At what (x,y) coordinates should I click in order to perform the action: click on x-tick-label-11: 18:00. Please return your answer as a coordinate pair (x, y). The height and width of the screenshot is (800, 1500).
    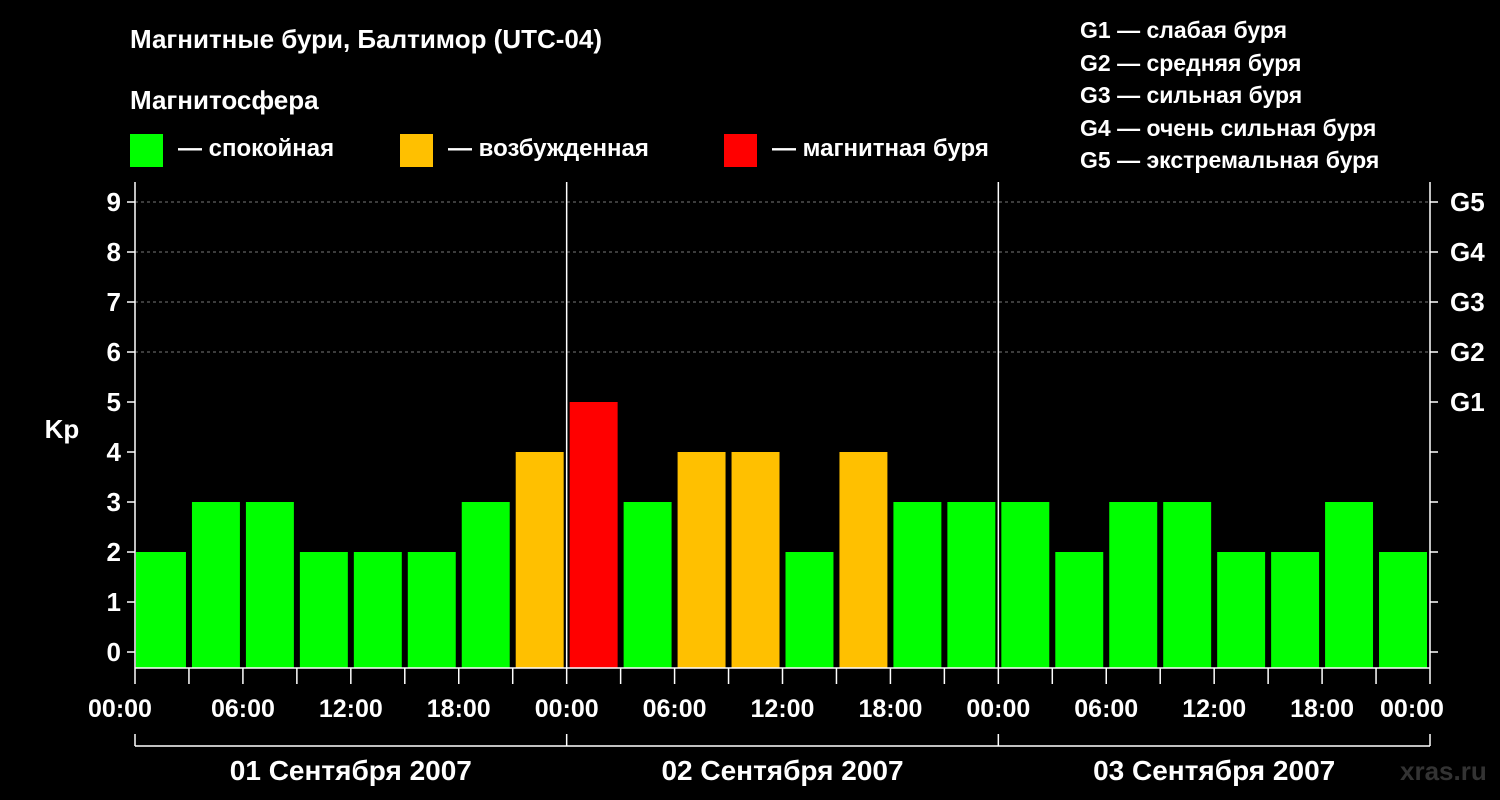
    Looking at the image, I should click on (1322, 709).